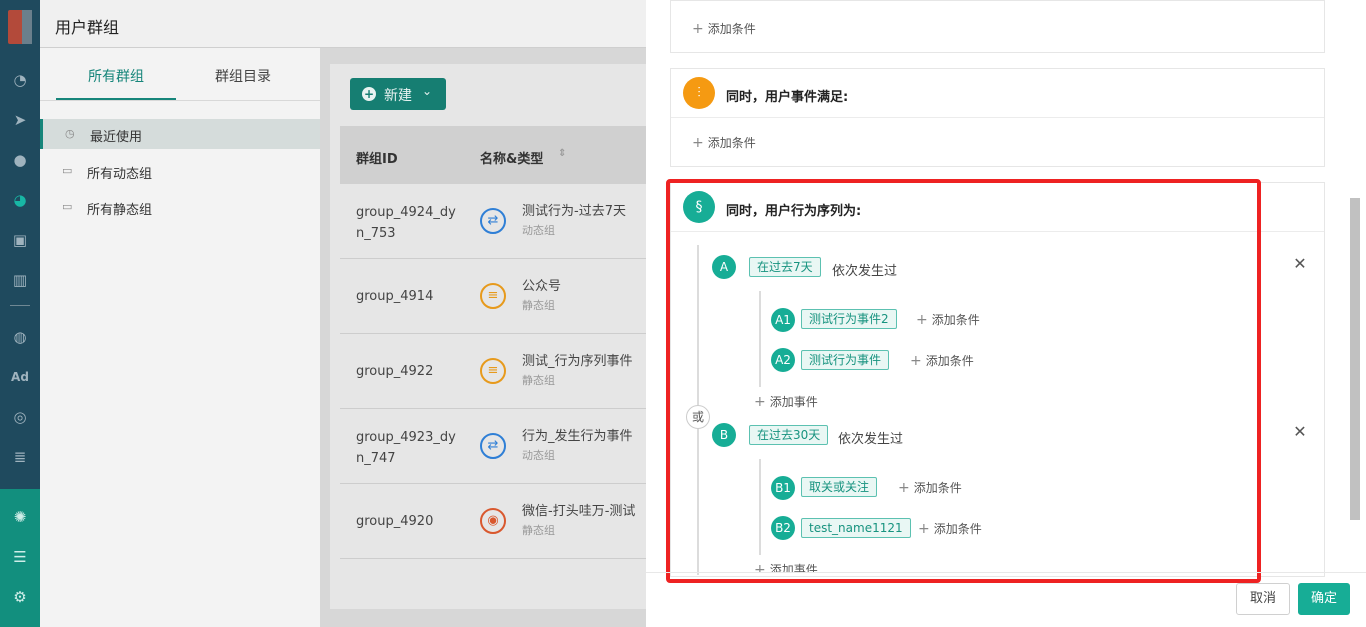 The height and width of the screenshot is (627, 1366). What do you see at coordinates (20, 597) in the screenshot?
I see `gear-icon: ⚙` at bounding box center [20, 597].